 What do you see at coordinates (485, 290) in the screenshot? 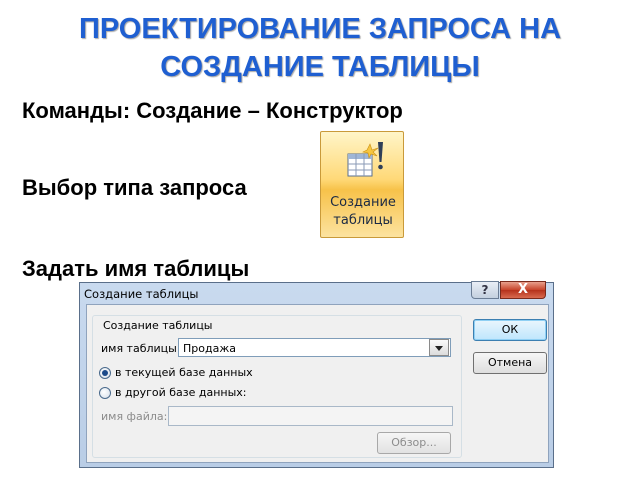
I see `help-button: ?` at bounding box center [485, 290].